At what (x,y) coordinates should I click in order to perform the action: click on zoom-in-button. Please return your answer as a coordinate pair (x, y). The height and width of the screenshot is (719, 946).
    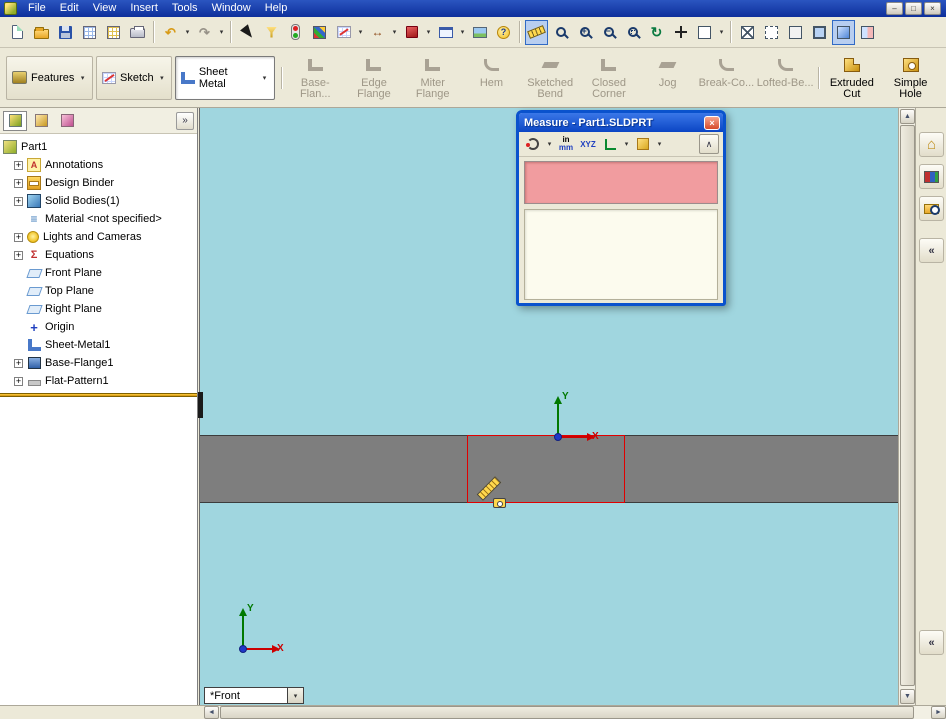
    Looking at the image, I should click on (584, 32).